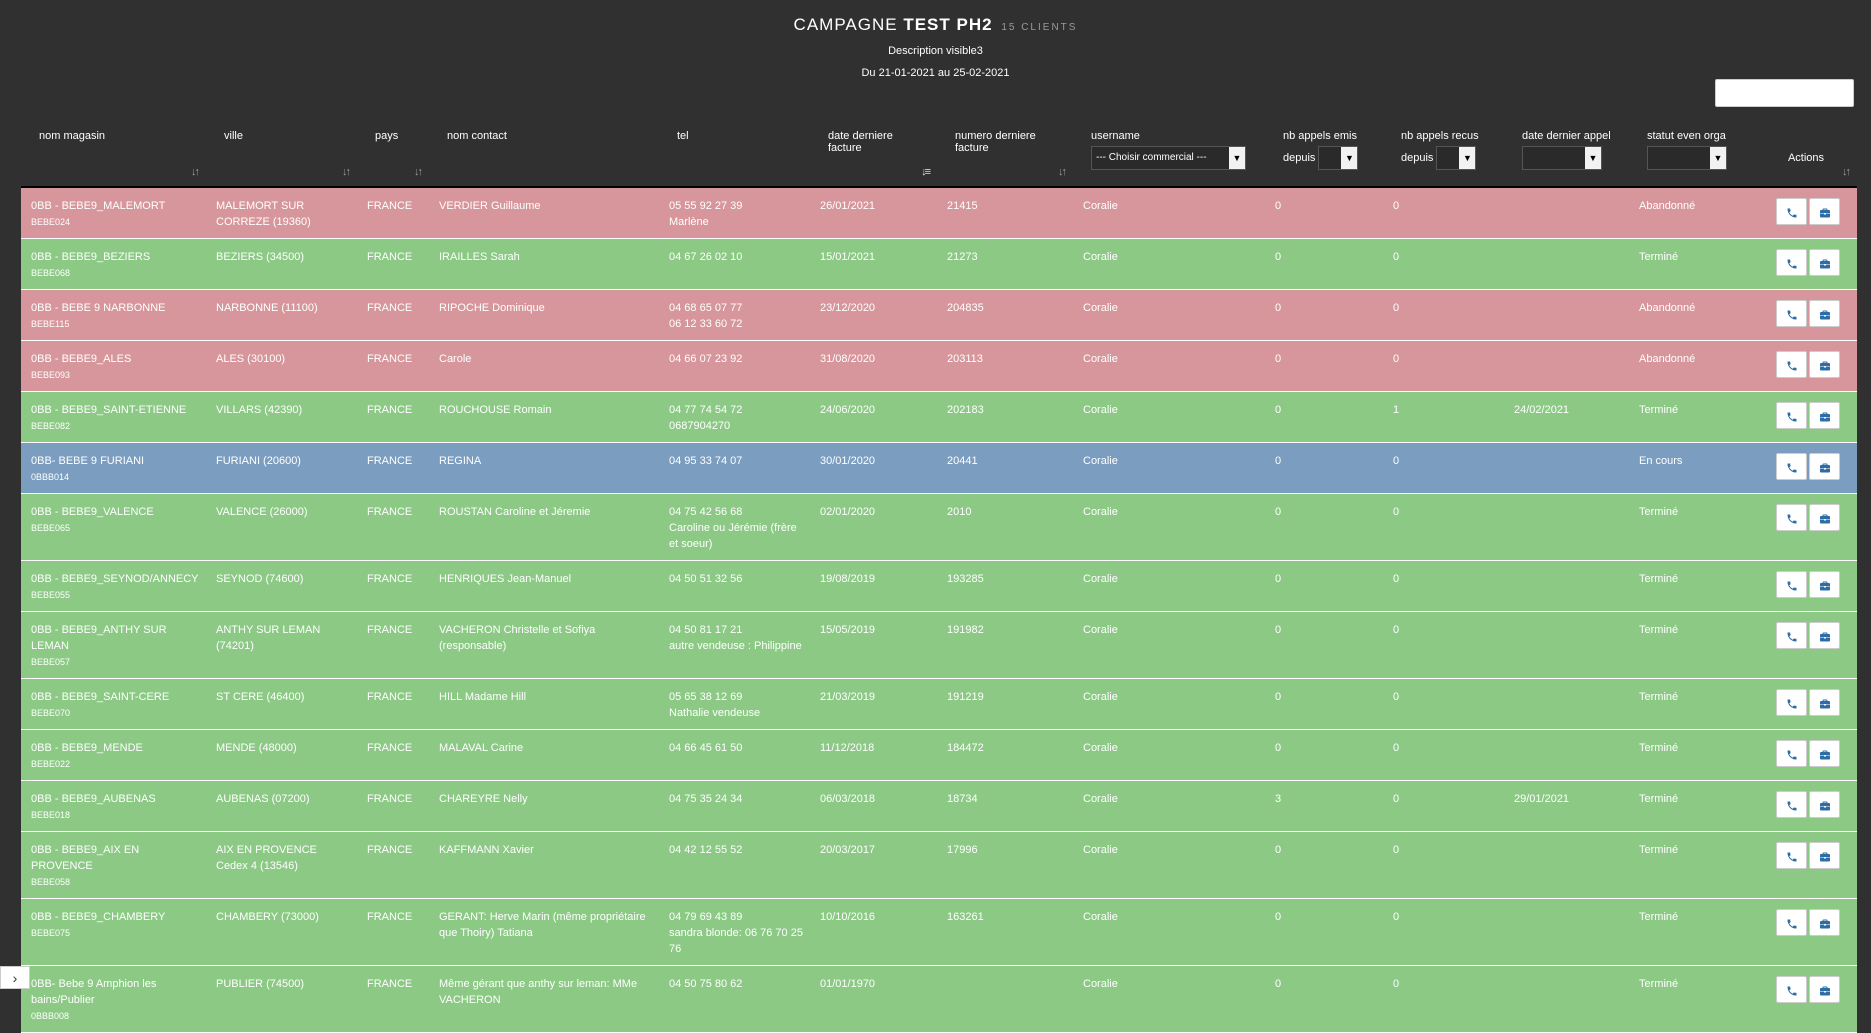 This screenshot has width=1871, height=1033. I want to click on cell-tel: 04 66 45 61 50, so click(734, 755).